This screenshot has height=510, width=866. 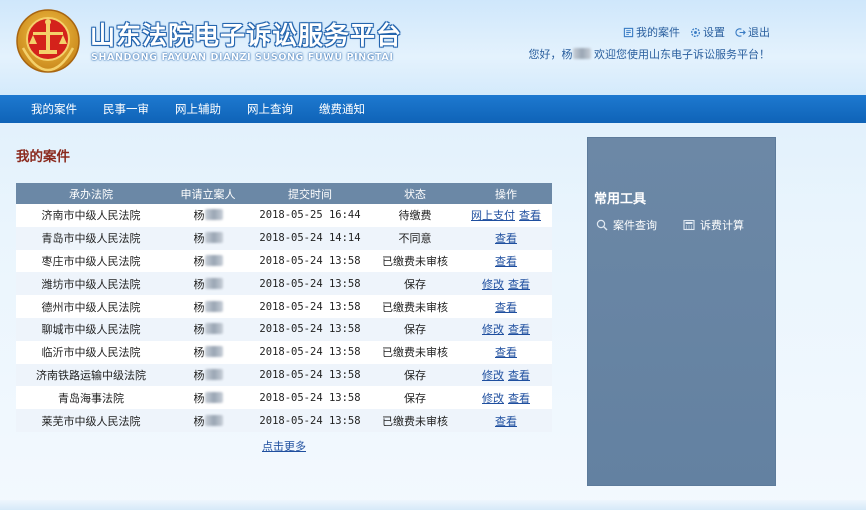 What do you see at coordinates (342, 109) in the screenshot?
I see `nav-item-payment-notice: 缴费通知` at bounding box center [342, 109].